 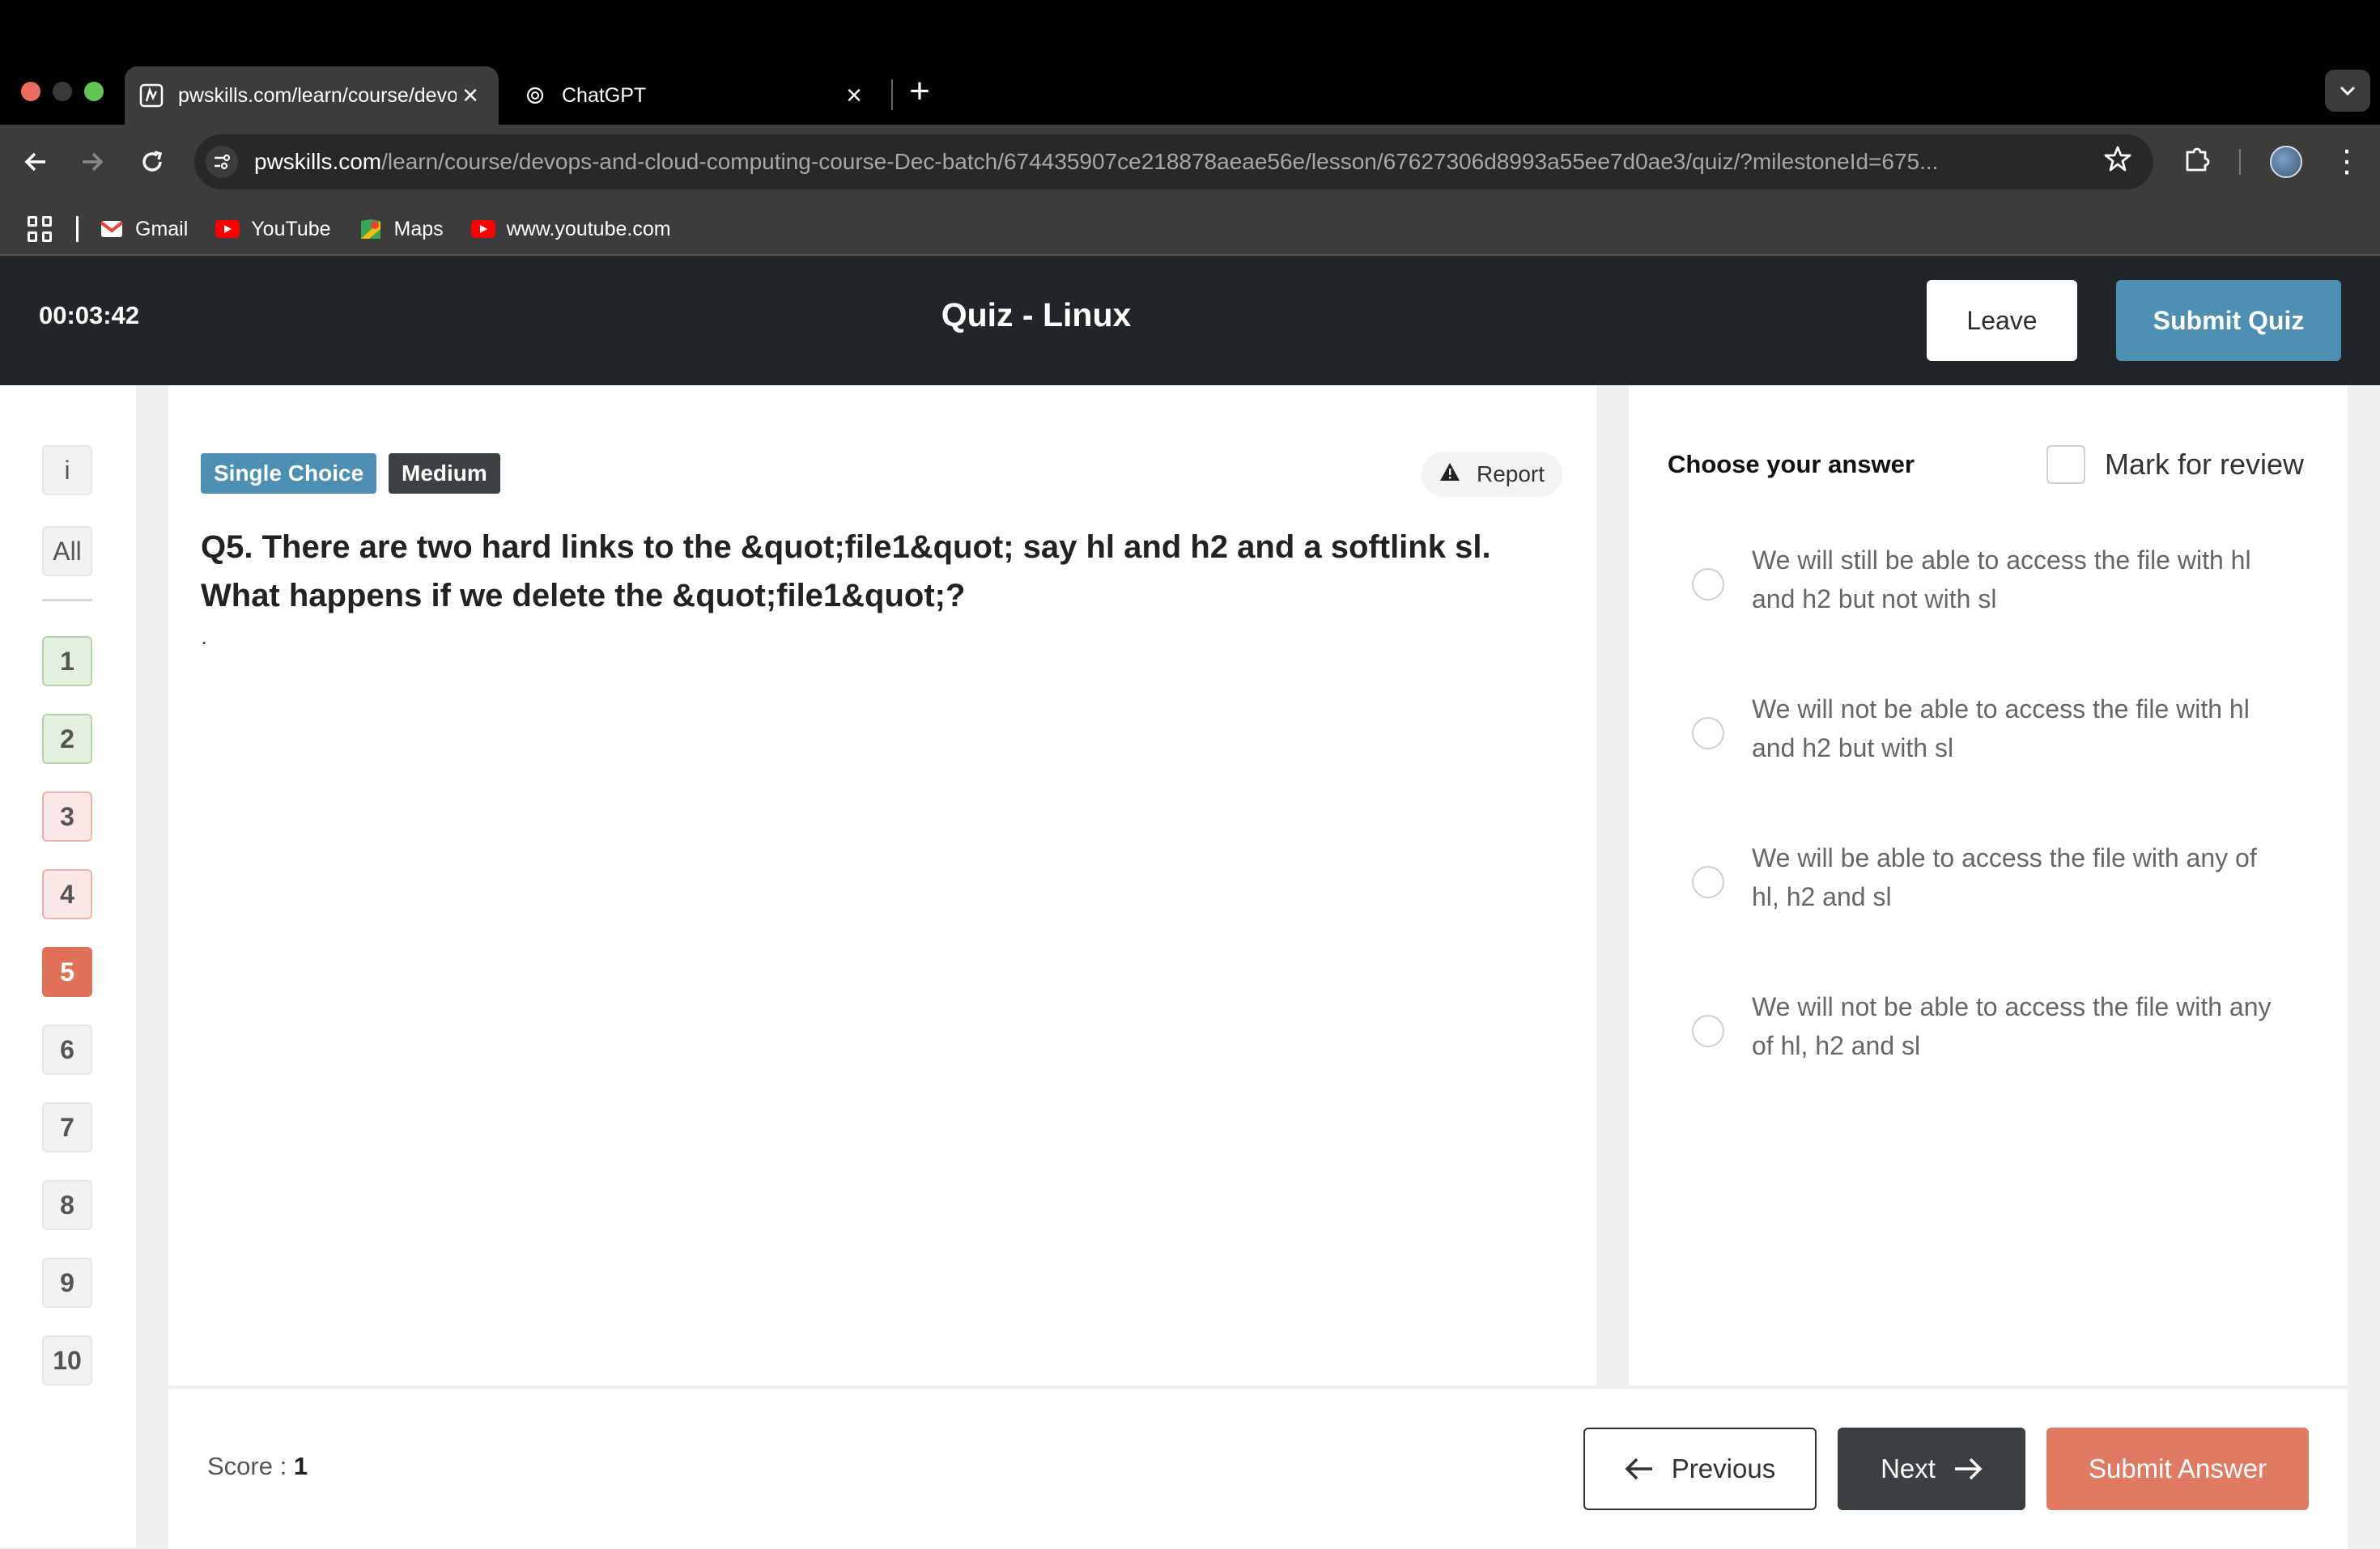 What do you see at coordinates (604, 95) in the screenshot?
I see `tab-title: ChatGPT` at bounding box center [604, 95].